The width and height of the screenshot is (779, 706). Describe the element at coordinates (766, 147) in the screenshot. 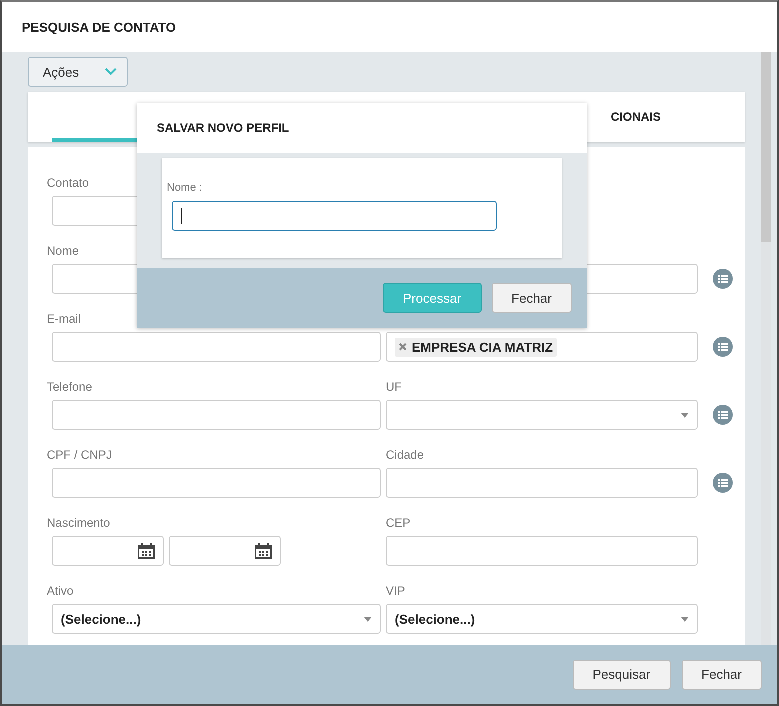

I see `scrollbar-thumb` at that location.